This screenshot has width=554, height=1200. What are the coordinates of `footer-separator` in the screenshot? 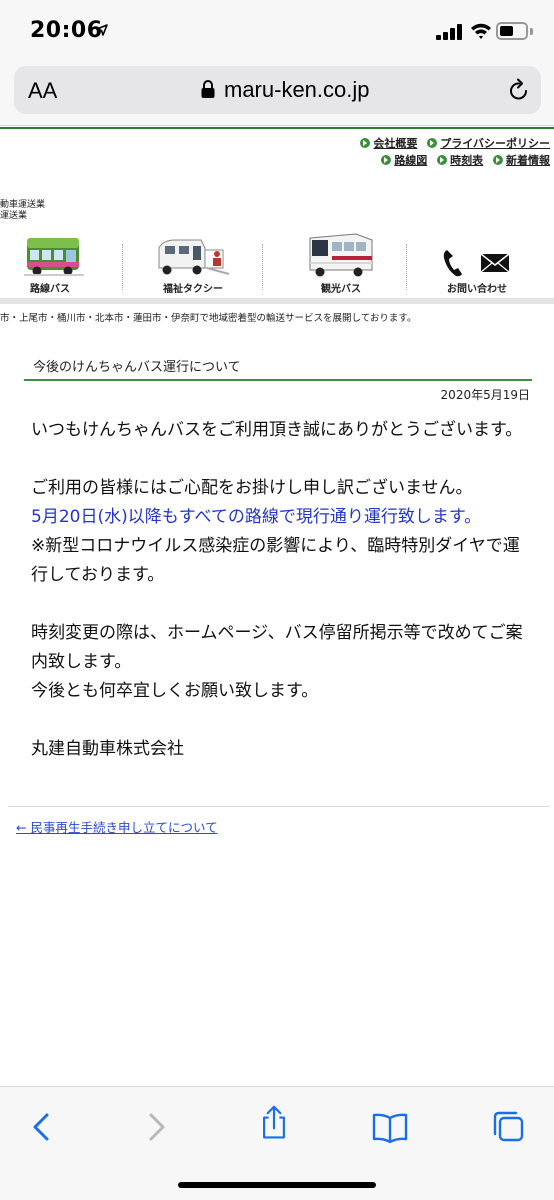 It's located at (279, 806).